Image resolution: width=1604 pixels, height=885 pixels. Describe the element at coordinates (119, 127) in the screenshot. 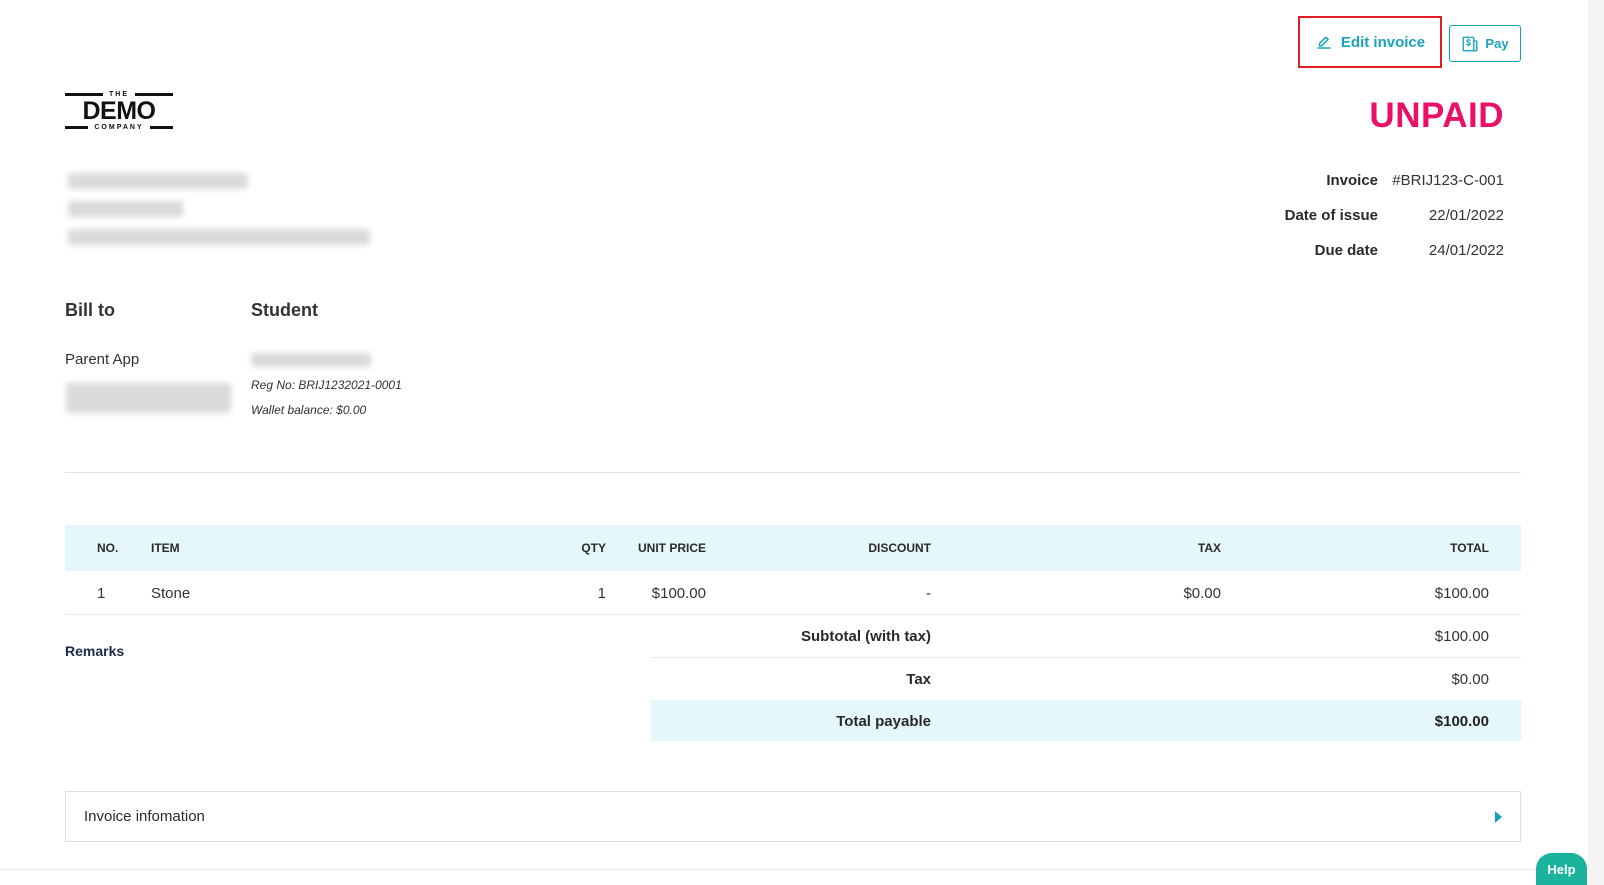

I see `logo-bottom-text: COMPANY` at that location.